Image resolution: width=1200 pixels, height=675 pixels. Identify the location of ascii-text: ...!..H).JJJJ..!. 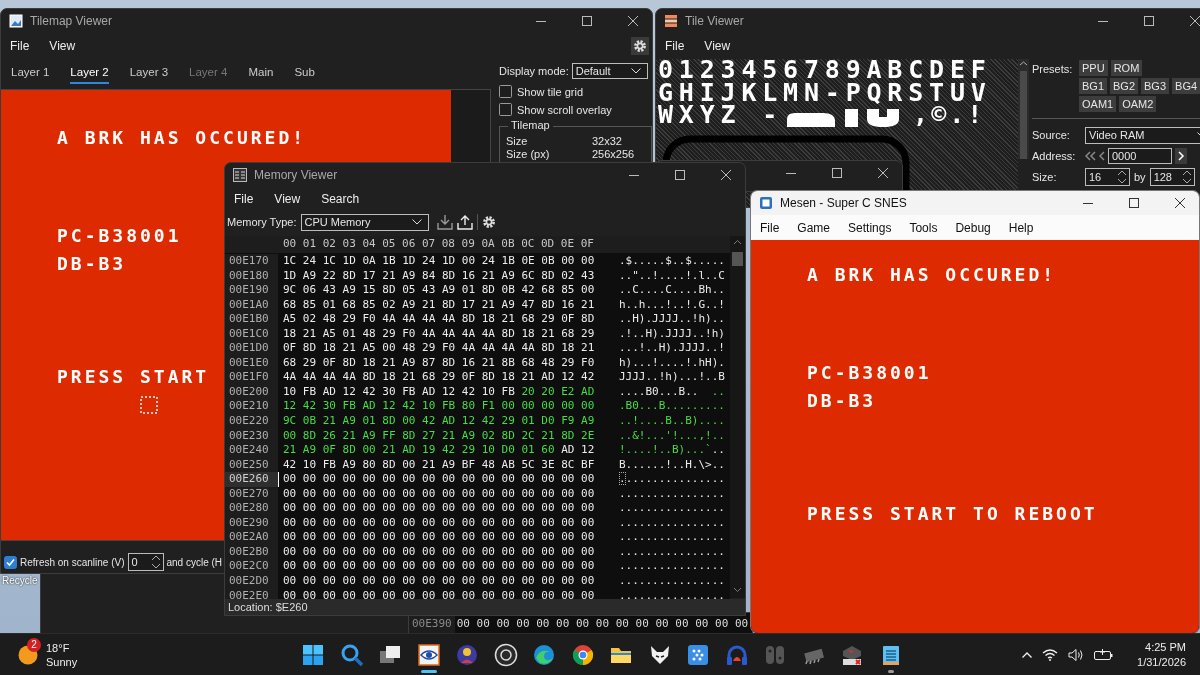
(671, 348).